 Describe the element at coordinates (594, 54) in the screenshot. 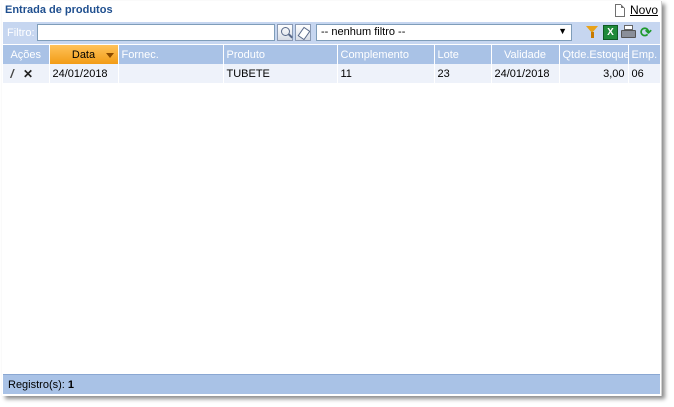

I see `col-qtde: Qtde.Estoque` at that location.